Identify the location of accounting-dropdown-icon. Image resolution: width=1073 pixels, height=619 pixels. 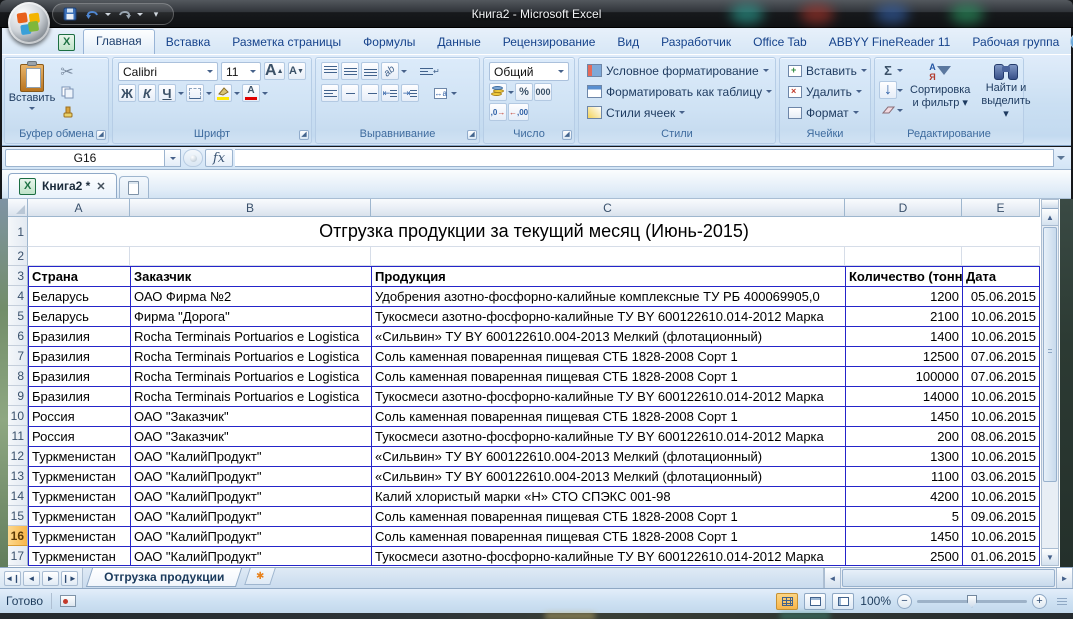
(511, 93).